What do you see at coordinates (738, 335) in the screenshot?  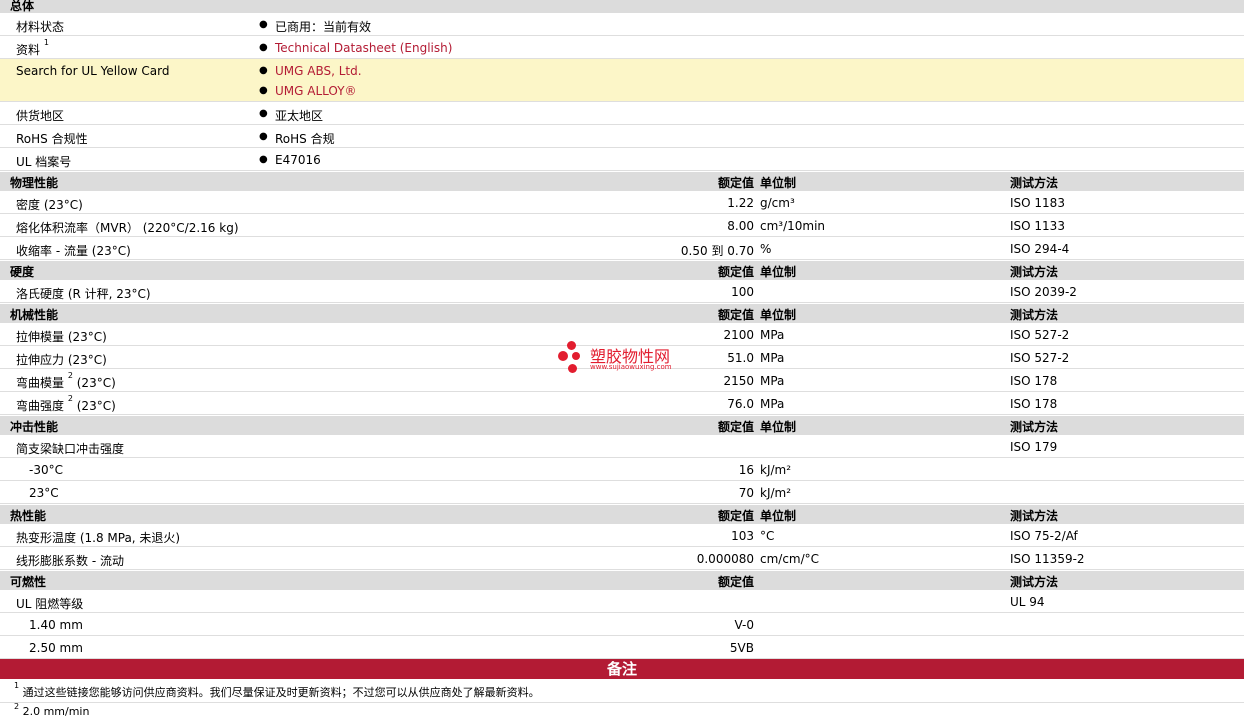 I see `row-nominal: 2100` at bounding box center [738, 335].